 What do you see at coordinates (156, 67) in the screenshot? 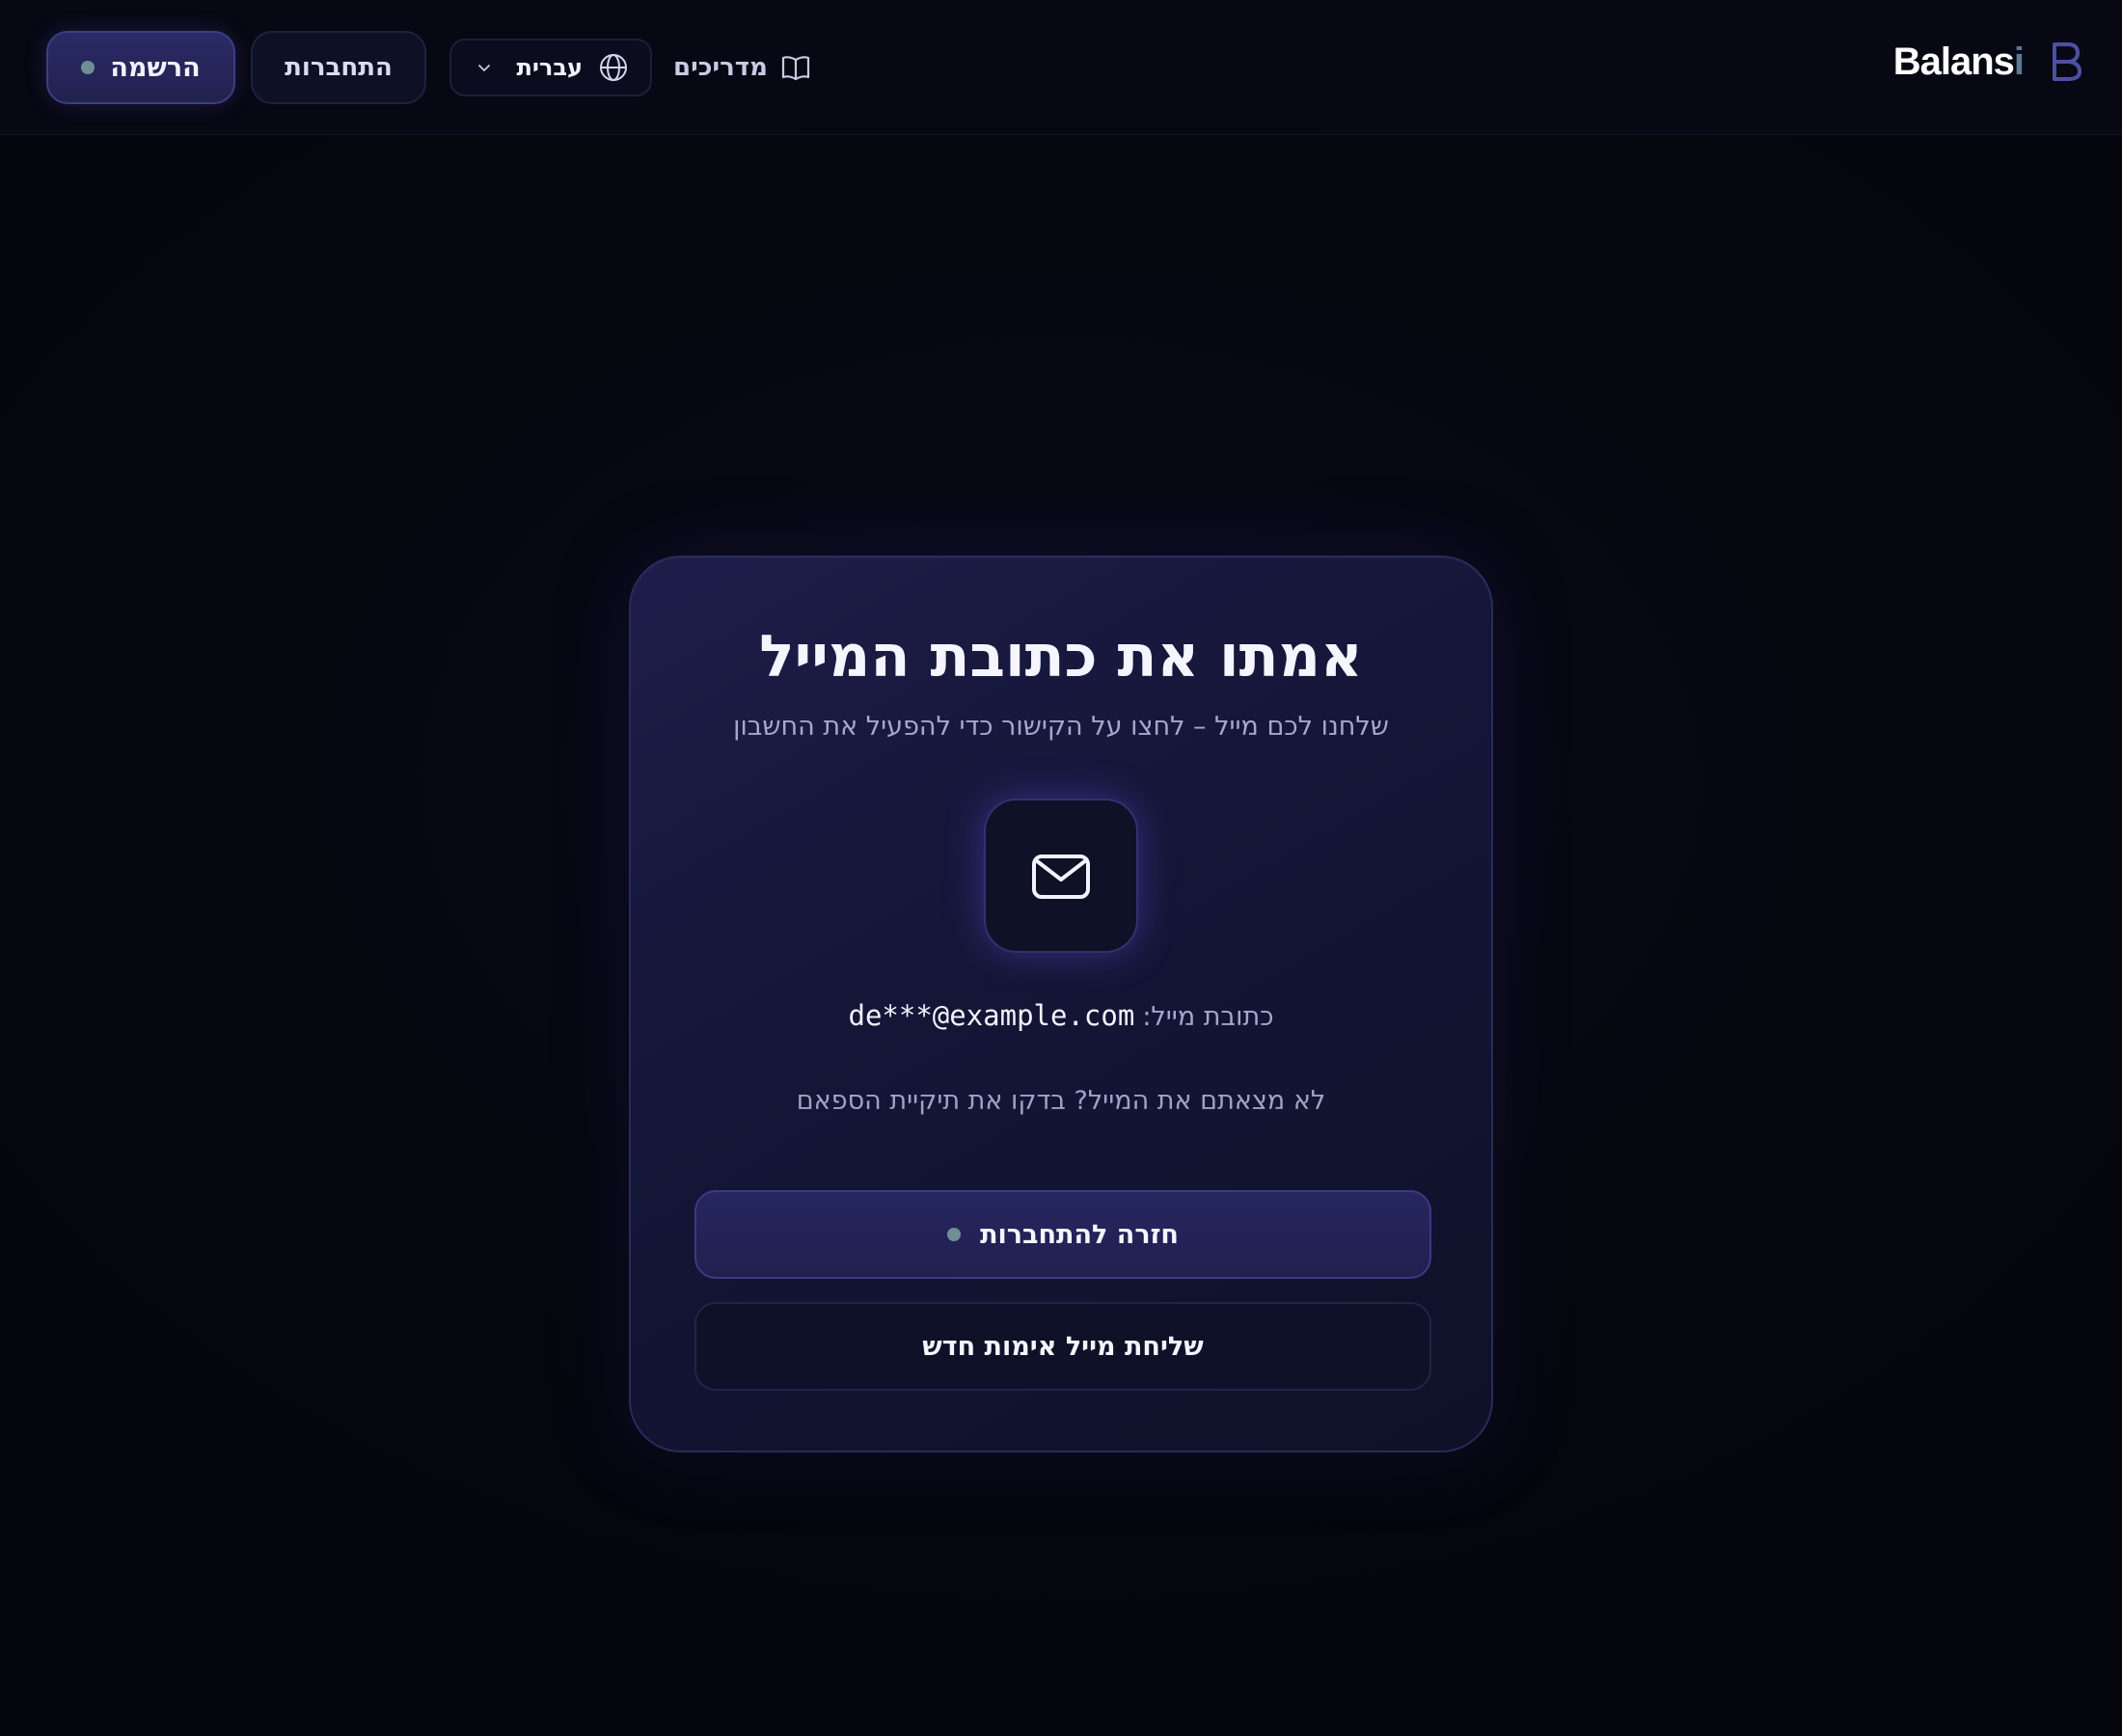
I see `signup-label: הרשמה` at bounding box center [156, 67].